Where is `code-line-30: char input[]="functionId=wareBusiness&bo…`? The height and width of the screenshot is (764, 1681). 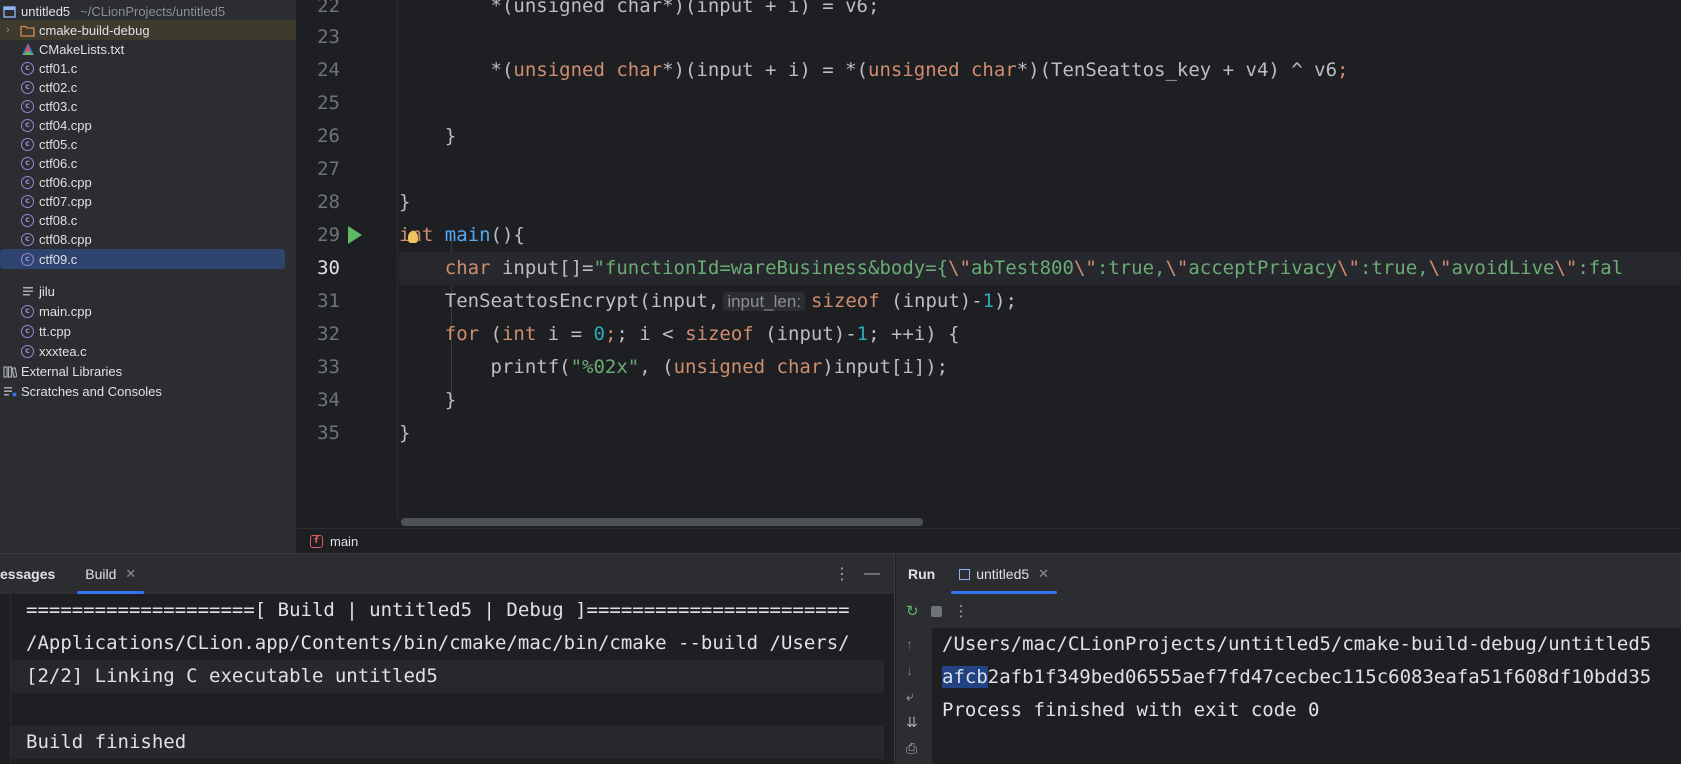 code-line-30: char input[]="functionId=wareBusiness&bo… is located at coordinates (1040, 268).